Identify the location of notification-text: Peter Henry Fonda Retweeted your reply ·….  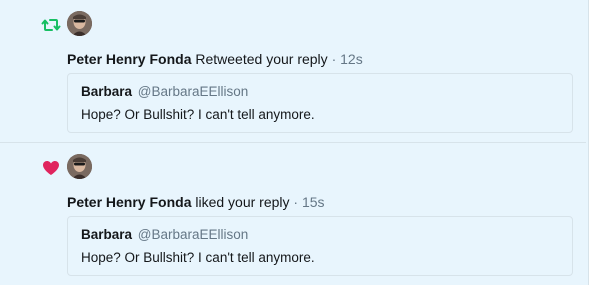
(215, 59).